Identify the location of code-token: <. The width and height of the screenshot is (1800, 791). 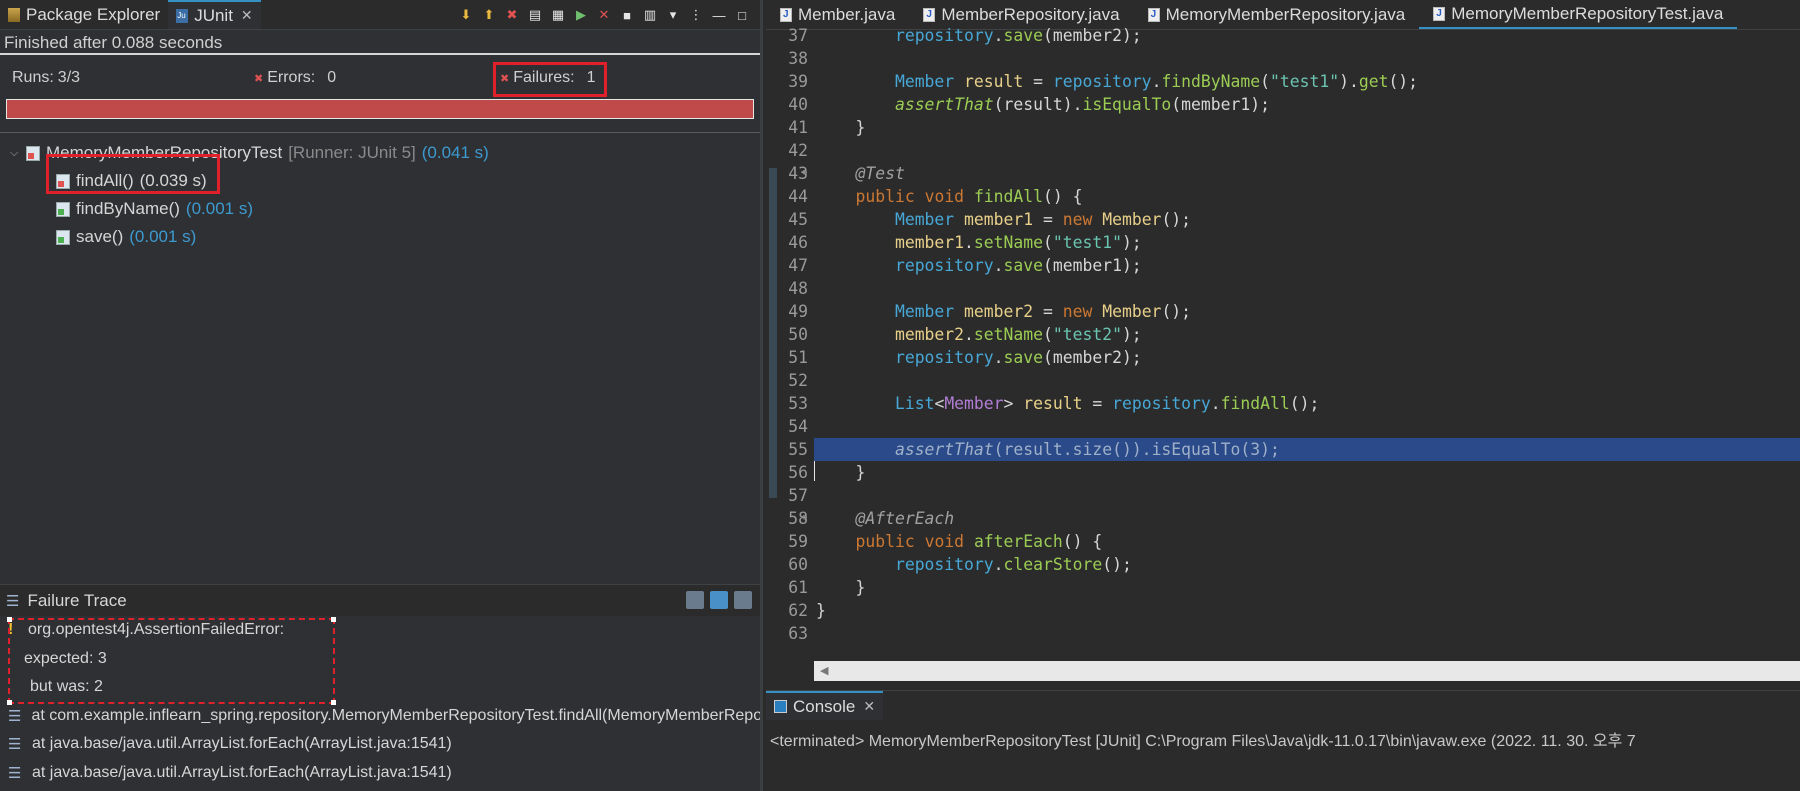
(939, 403).